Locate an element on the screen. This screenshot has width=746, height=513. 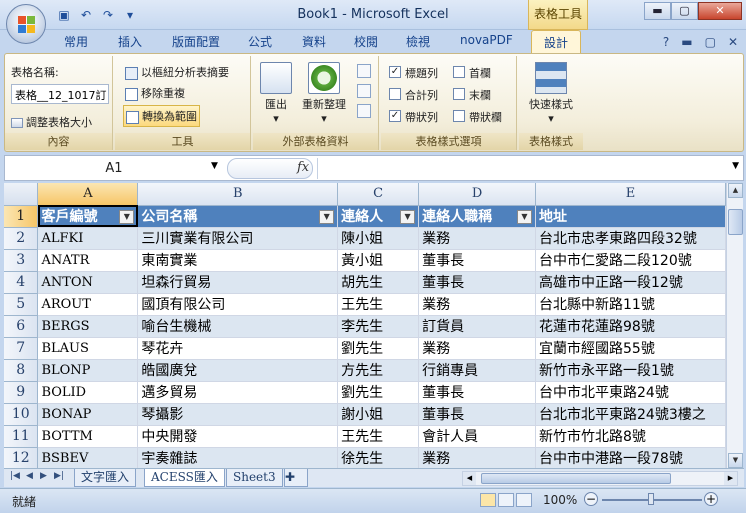
name-box-dropdown-icon: ▼ is located at coordinates (214, 166).